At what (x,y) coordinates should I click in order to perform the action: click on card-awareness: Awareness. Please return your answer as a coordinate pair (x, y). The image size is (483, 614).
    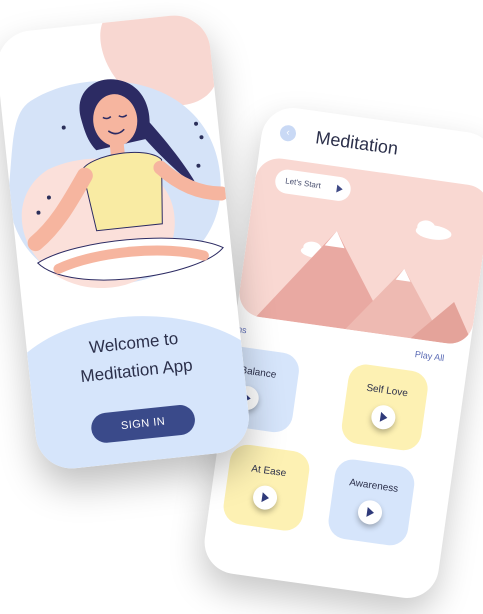
    Looking at the image, I should click on (371, 502).